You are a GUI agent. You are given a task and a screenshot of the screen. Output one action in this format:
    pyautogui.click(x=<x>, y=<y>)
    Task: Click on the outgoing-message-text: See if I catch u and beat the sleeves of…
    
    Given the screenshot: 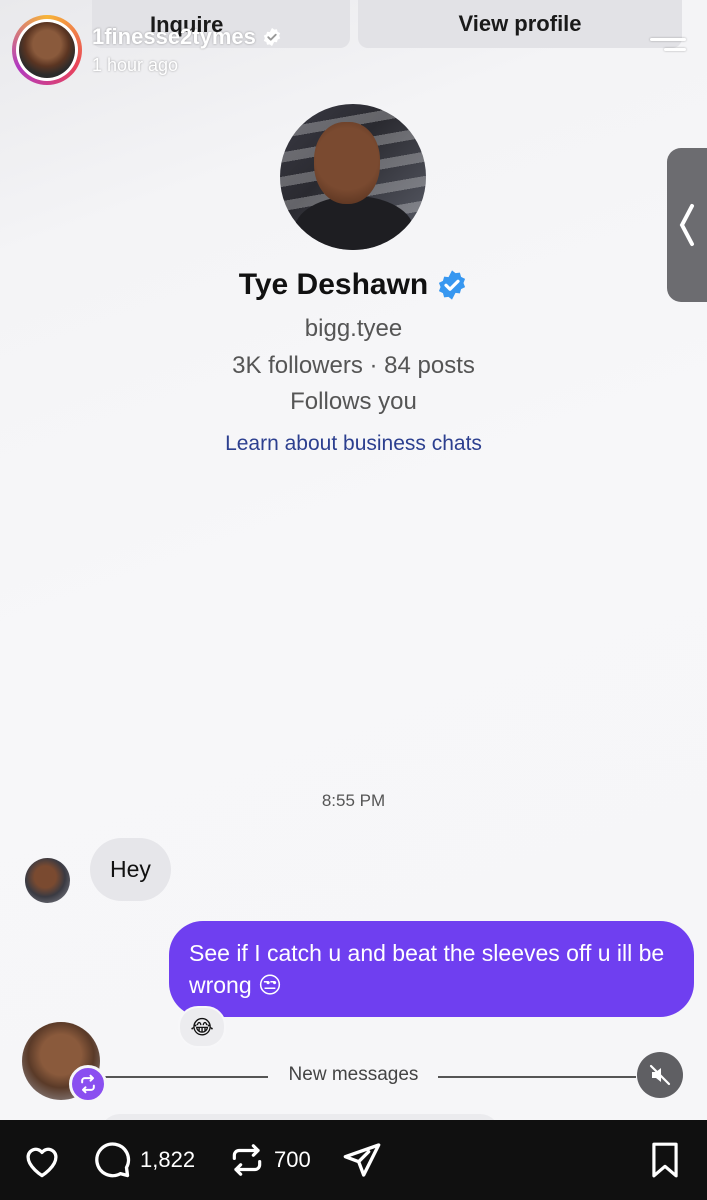 What is the action you would take?
    pyautogui.click(x=427, y=969)
    